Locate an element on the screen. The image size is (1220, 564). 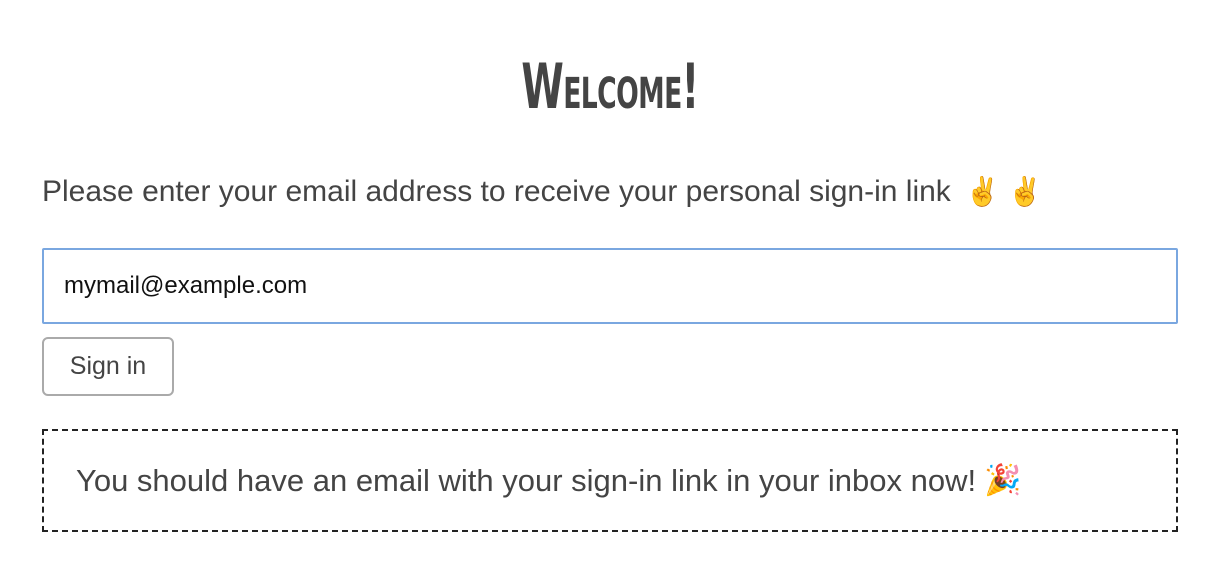
sign-in-button: Sign in is located at coordinates (108, 366).